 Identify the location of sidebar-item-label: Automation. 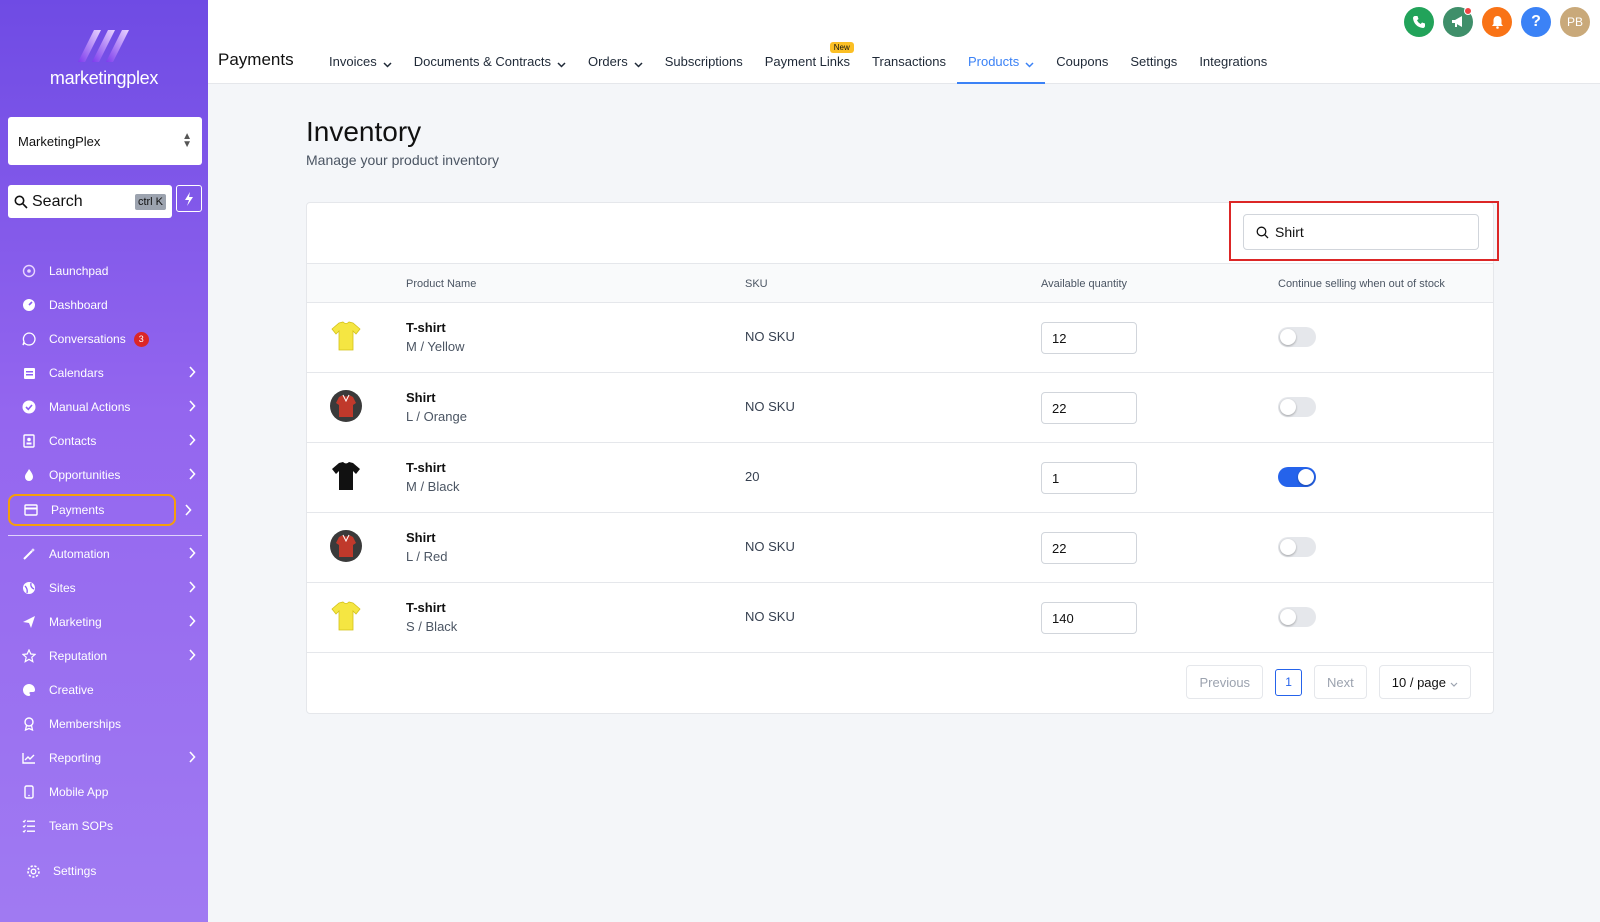
(79, 554).